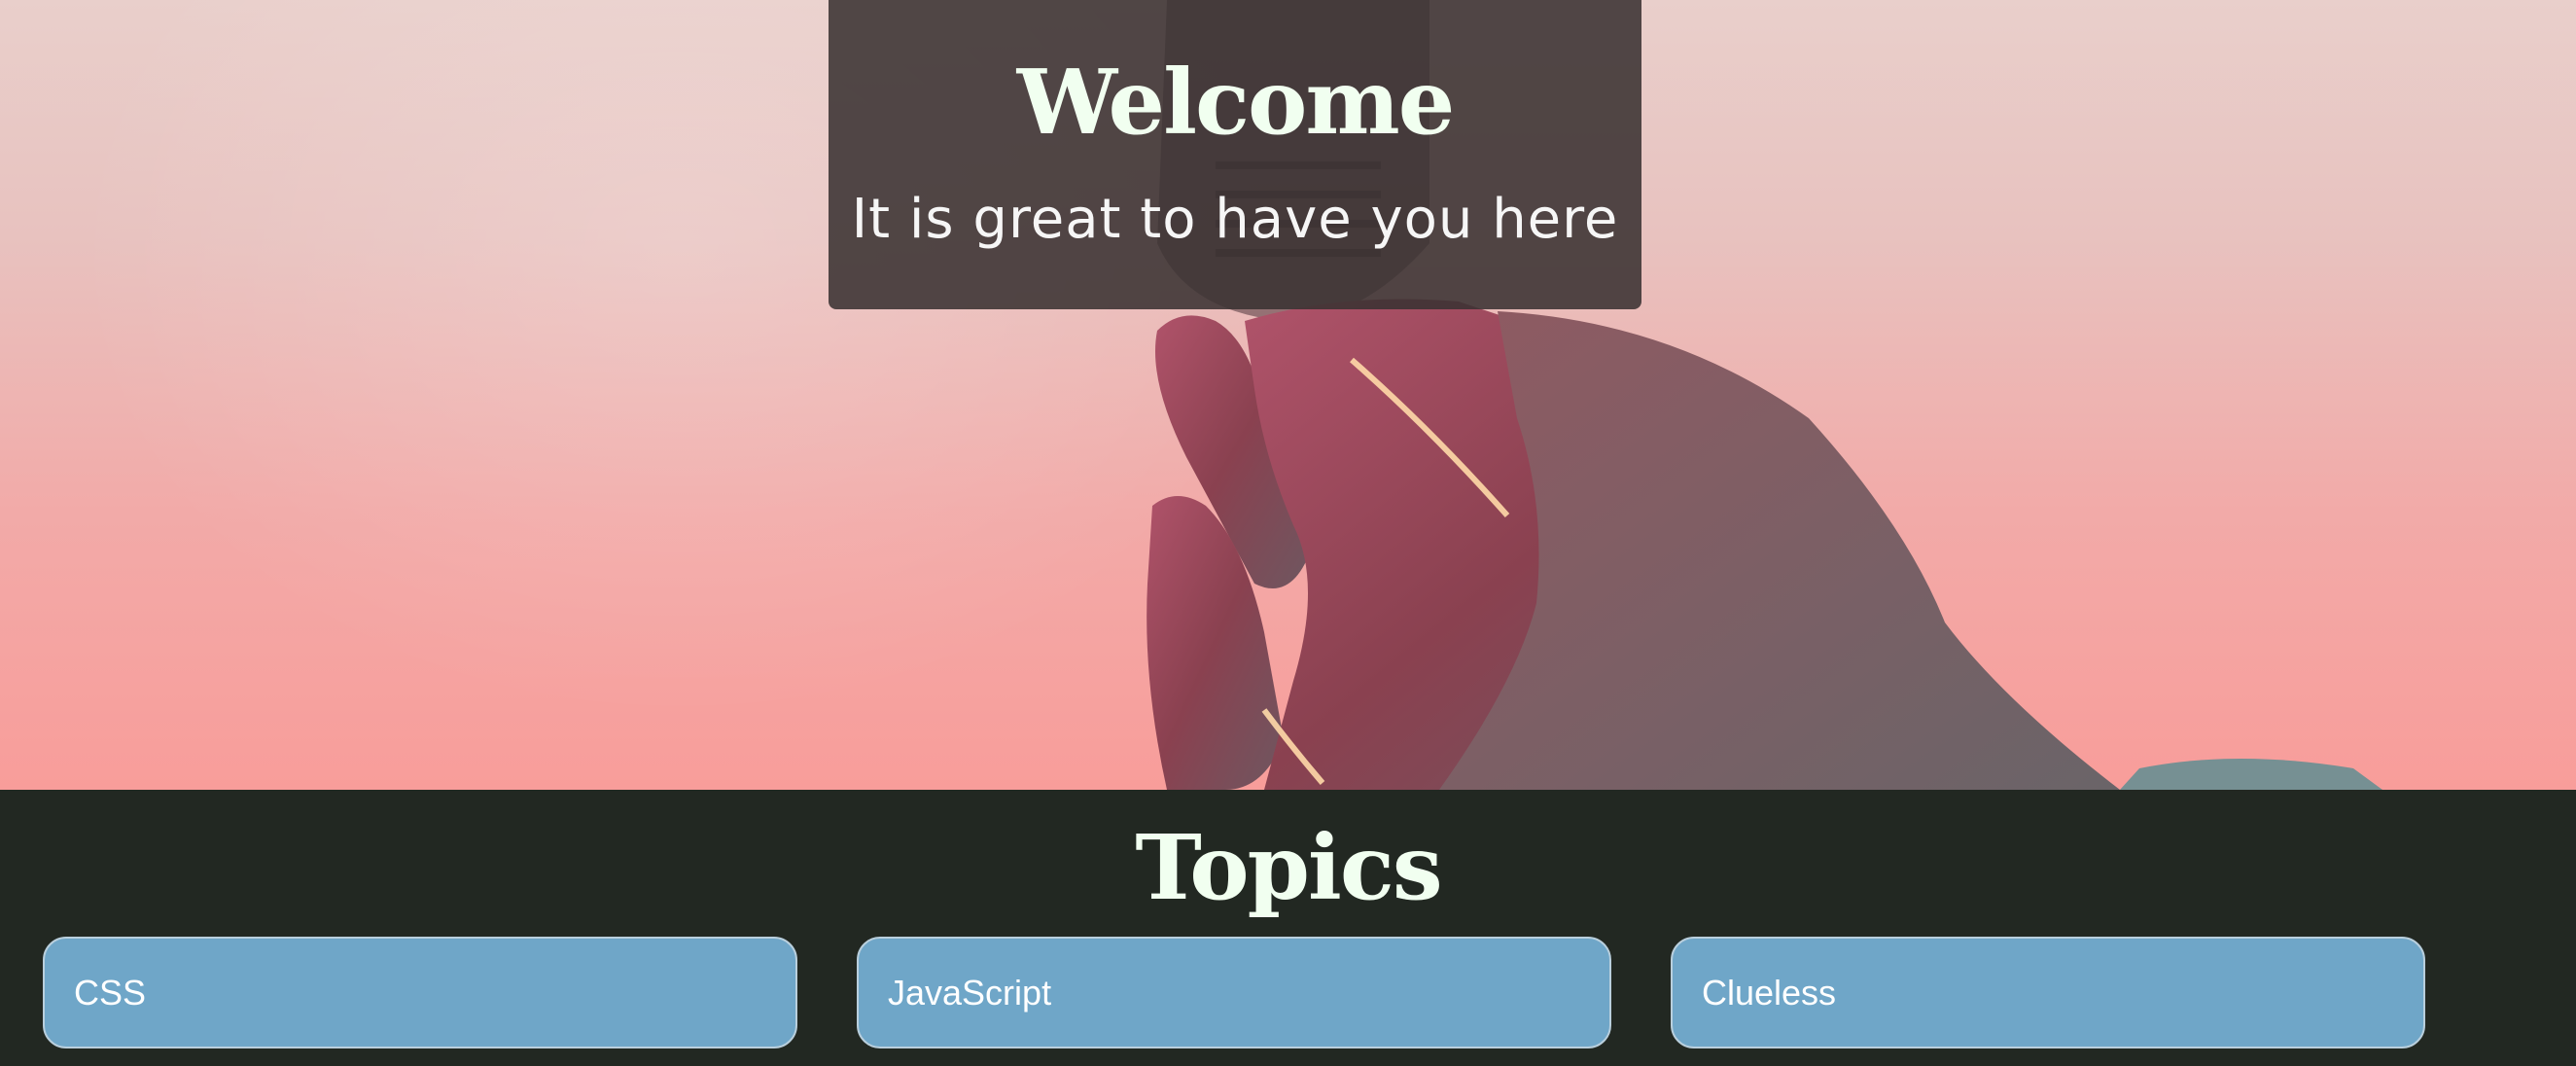 Image resolution: width=2576 pixels, height=1066 pixels. What do you see at coordinates (1234, 992) in the screenshot?
I see `topic-card-javascript: JavaScript` at bounding box center [1234, 992].